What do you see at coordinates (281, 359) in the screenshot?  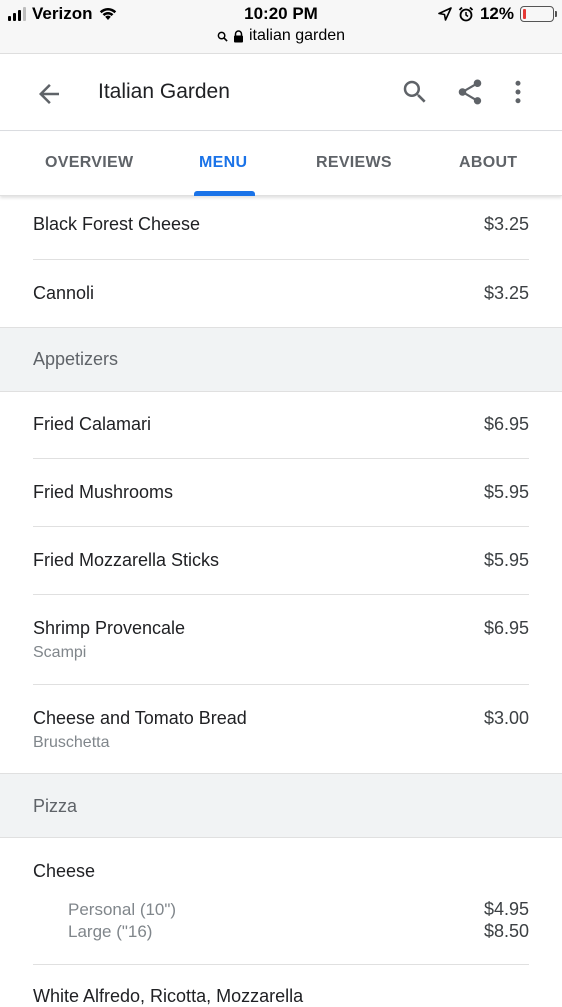 I see `section-header-appetizers: Appetizers` at bounding box center [281, 359].